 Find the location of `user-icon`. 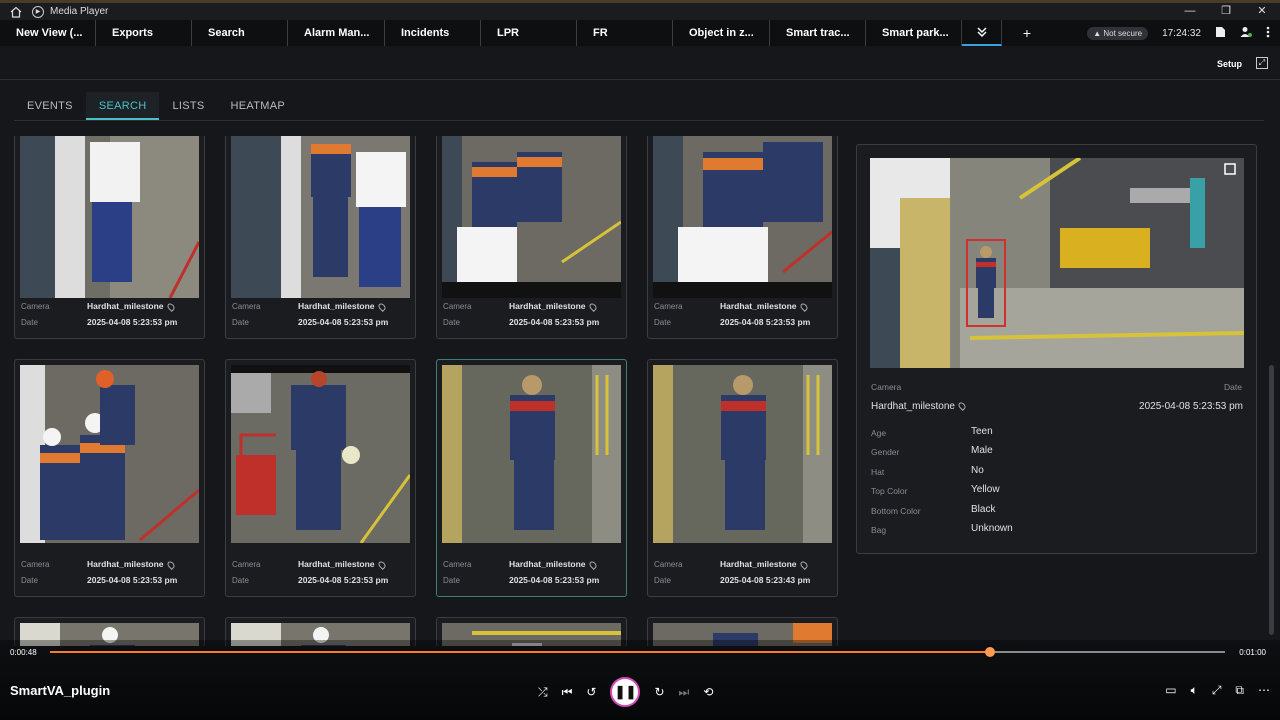

user-icon is located at coordinates (1246, 33).